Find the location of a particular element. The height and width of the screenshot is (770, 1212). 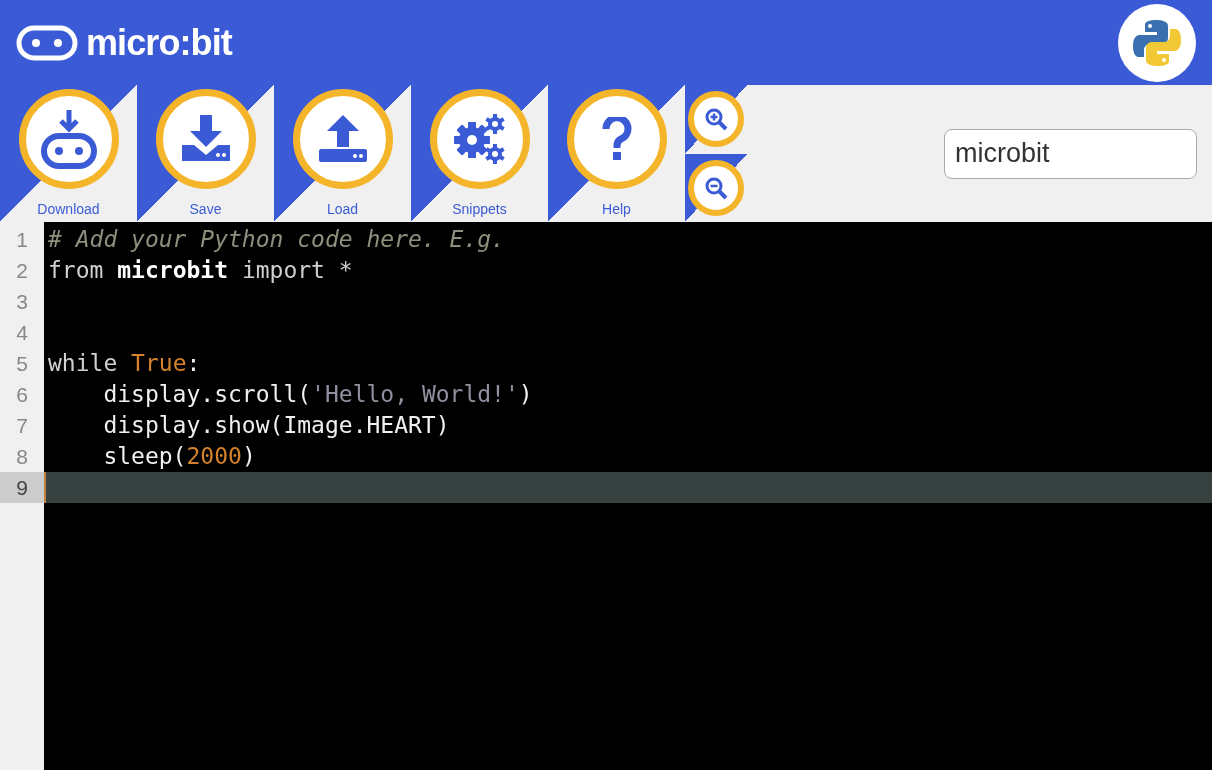

toolbar-button: Save is located at coordinates (205, 153).